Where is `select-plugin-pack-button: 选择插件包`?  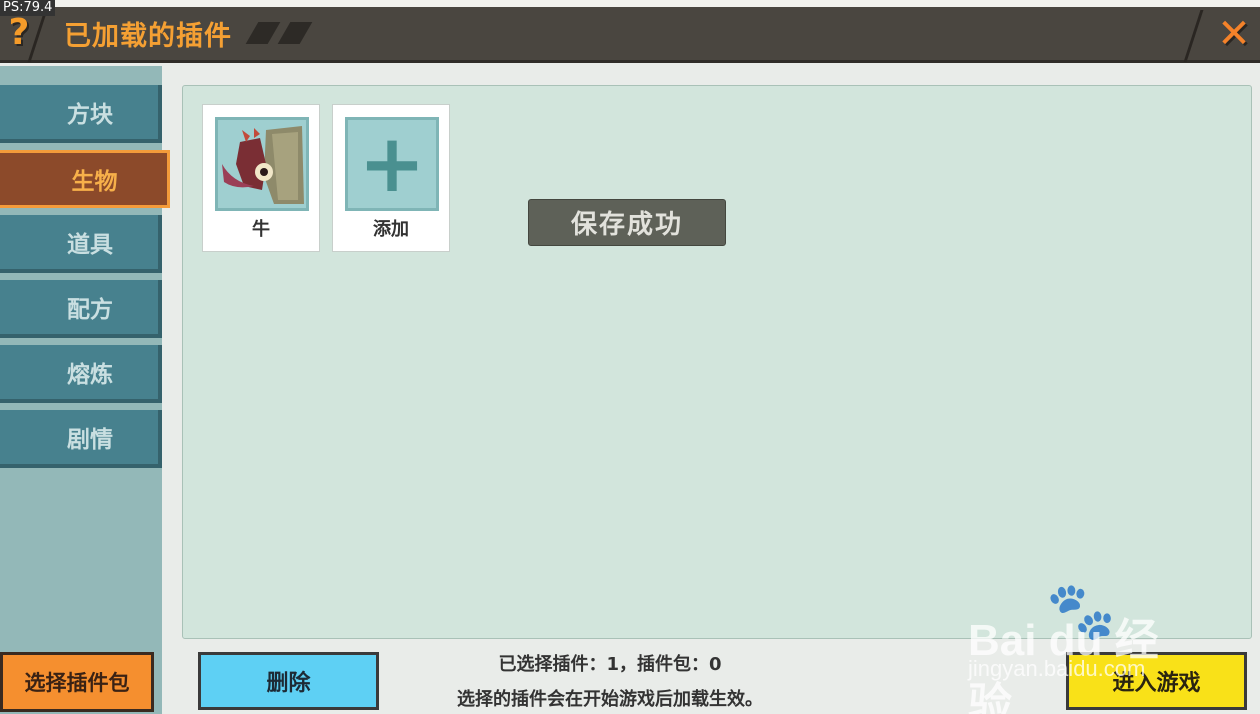
select-plugin-pack-button: 选择插件包 is located at coordinates (77, 682).